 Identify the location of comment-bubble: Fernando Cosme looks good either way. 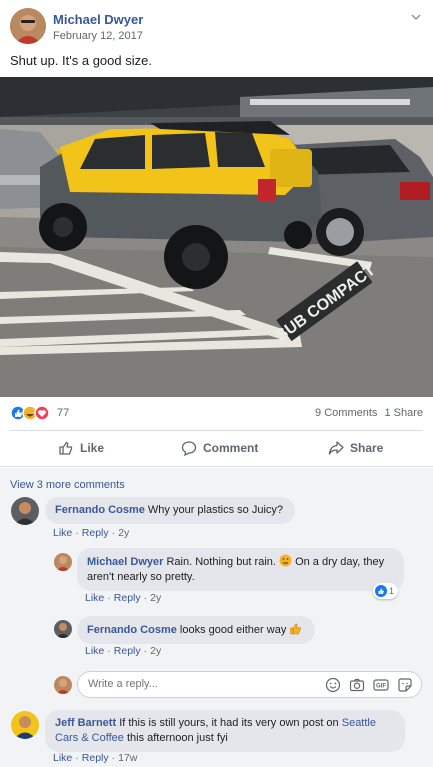
(196, 630).